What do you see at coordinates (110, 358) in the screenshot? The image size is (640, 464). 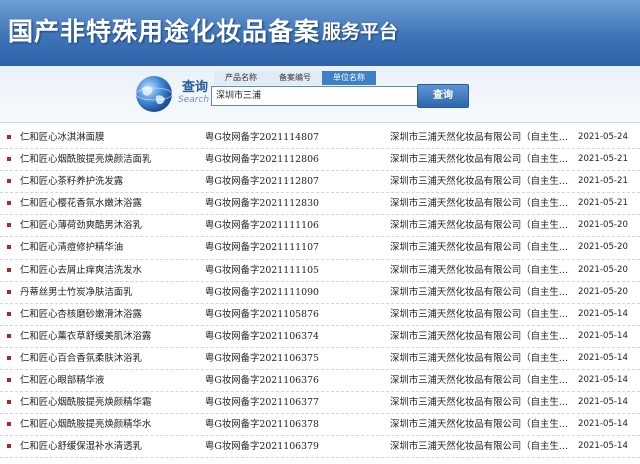 I see `product-name-link: 仁和匠心百合香氛柔肤沐浴乳` at bounding box center [110, 358].